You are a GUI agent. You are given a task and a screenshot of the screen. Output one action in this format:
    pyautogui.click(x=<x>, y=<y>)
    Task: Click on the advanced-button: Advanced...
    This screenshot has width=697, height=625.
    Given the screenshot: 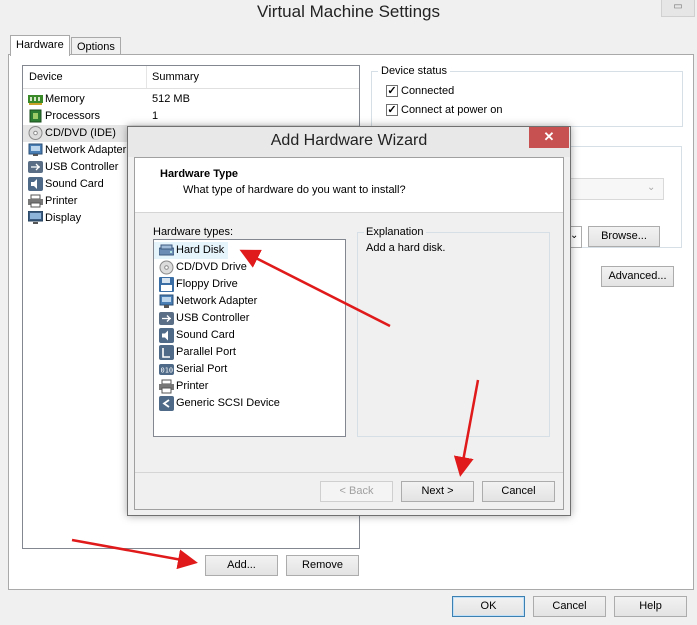 What is the action you would take?
    pyautogui.click(x=637, y=276)
    